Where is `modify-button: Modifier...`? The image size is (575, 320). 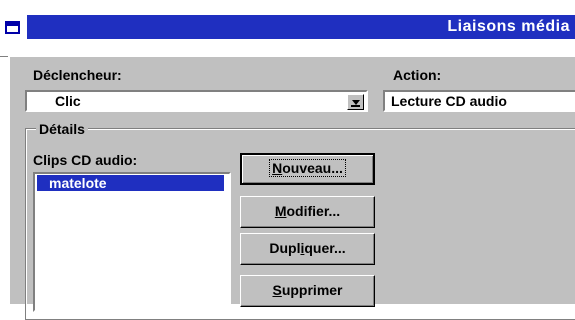
modify-button: Modifier... is located at coordinates (307, 212).